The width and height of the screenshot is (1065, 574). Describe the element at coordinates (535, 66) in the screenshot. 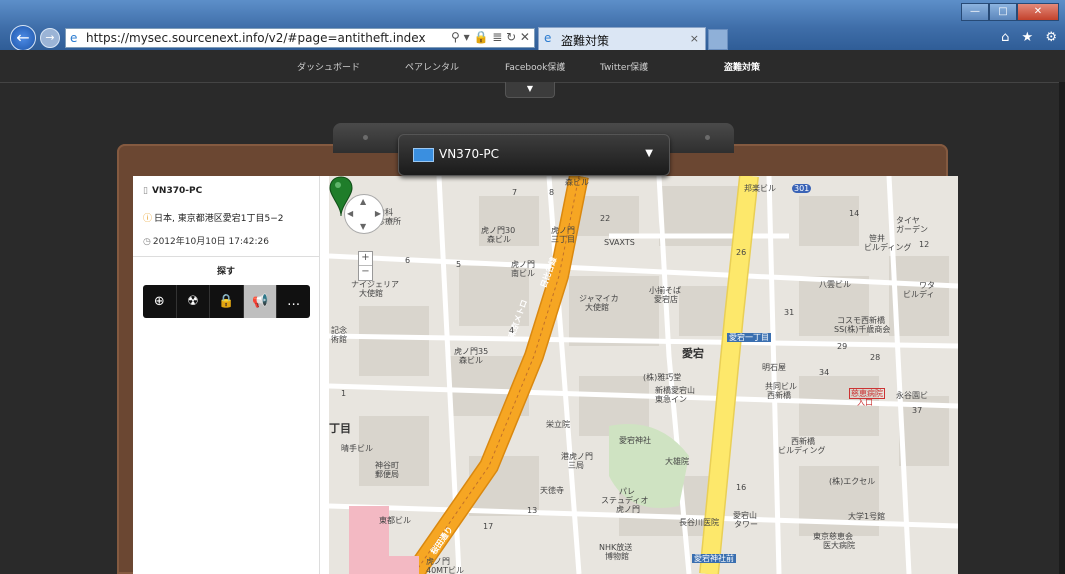

I see `nav-facebook: Facebook保護` at that location.